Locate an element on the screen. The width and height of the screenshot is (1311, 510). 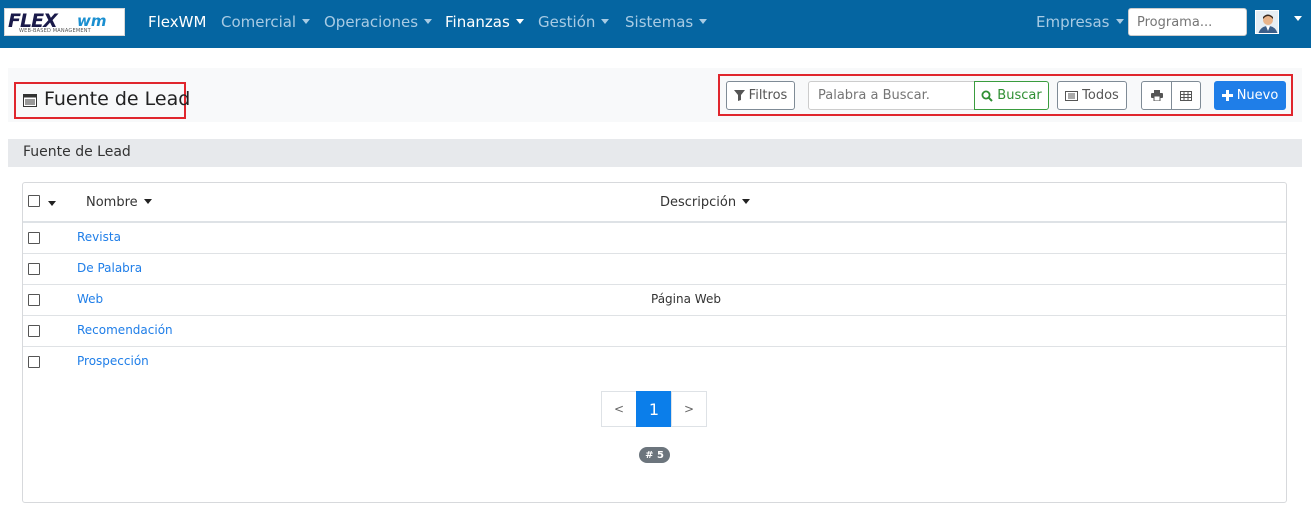
print-icon is located at coordinates (1156, 95).